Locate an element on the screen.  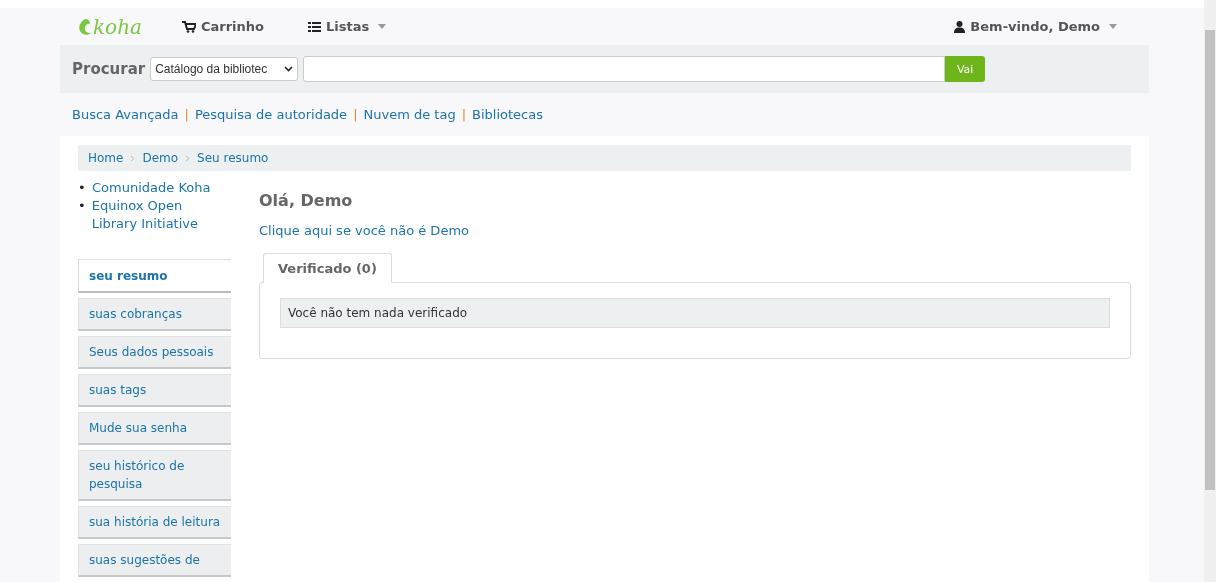
sidebar-item: suas tags is located at coordinates (154, 390).